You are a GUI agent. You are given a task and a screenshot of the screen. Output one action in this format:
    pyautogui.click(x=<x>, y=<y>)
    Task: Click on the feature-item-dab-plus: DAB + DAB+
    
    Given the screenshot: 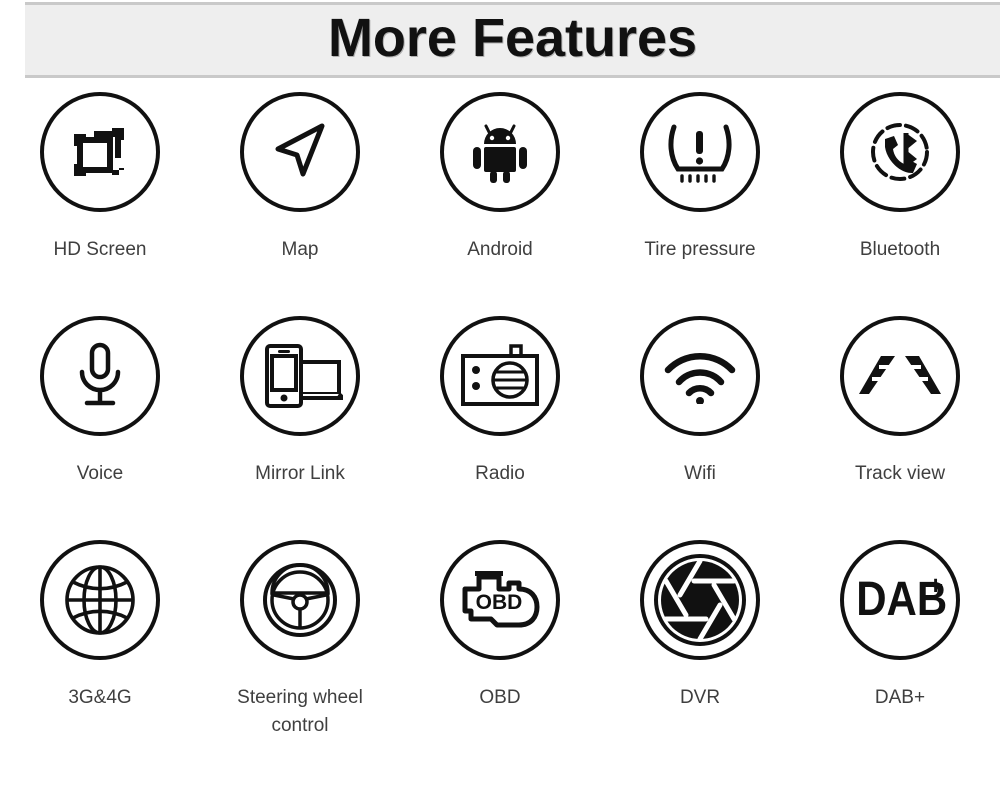 What is the action you would take?
    pyautogui.click(x=900, y=652)
    